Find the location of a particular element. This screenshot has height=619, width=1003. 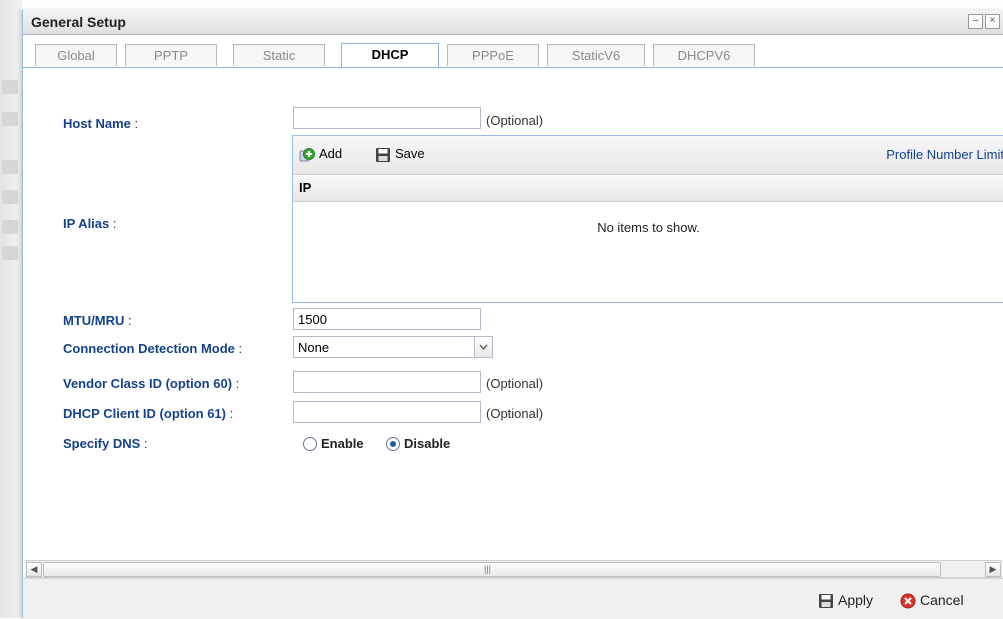

cancel-icon is located at coordinates (908, 601).